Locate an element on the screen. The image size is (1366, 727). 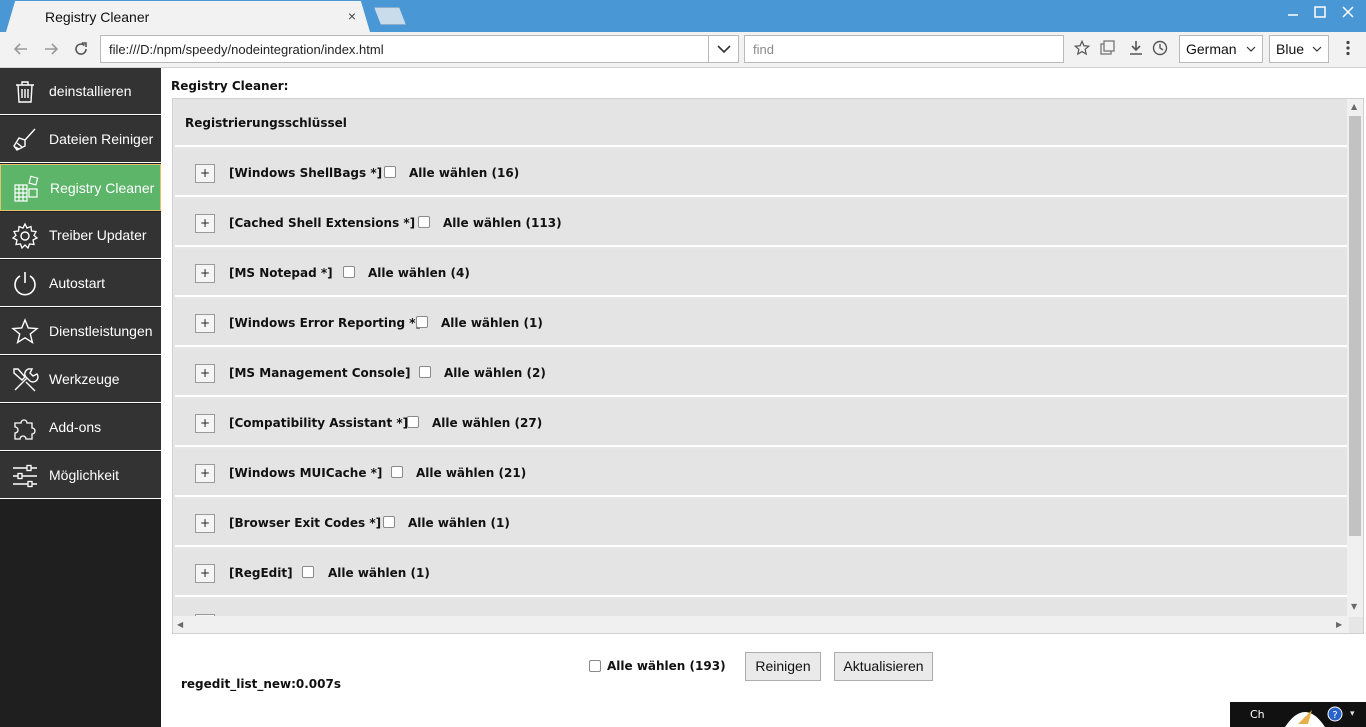
registry-key-row: + [Windows MUICache *] Alle wählen (21) is located at coordinates (761, 473).